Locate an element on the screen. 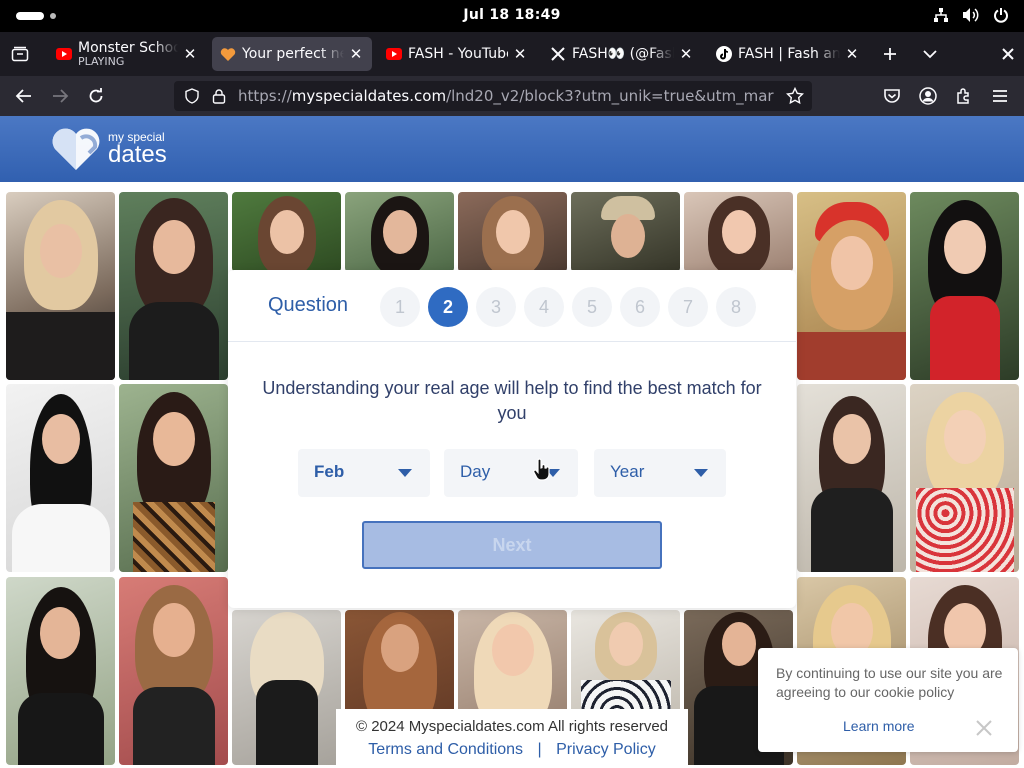 The width and height of the screenshot is (1024, 768). os-clock: Jul 18 18:49 is located at coordinates (512, 15).